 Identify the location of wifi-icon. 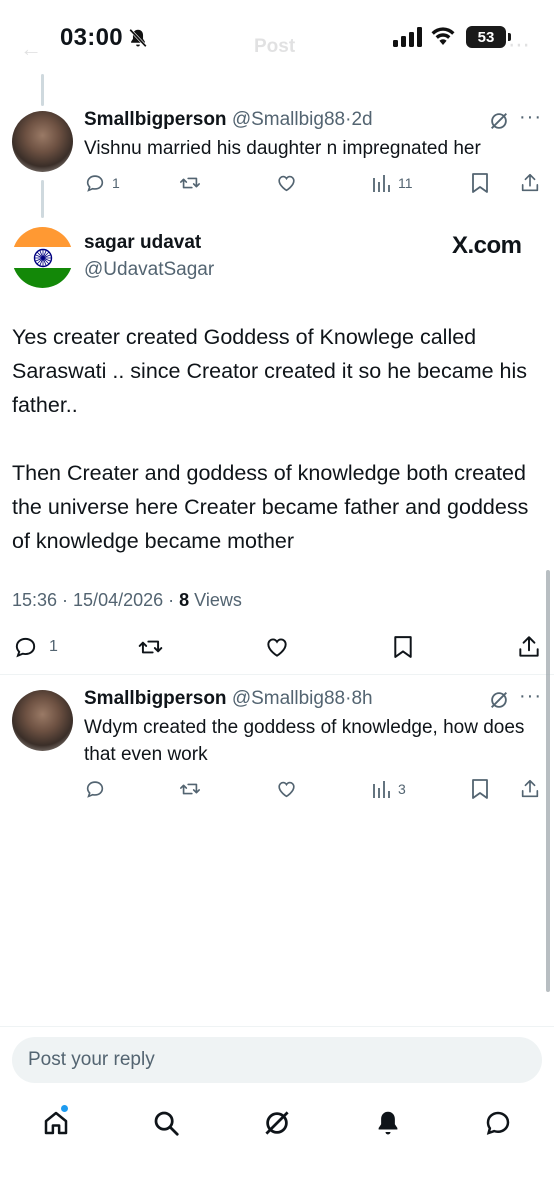
(443, 36).